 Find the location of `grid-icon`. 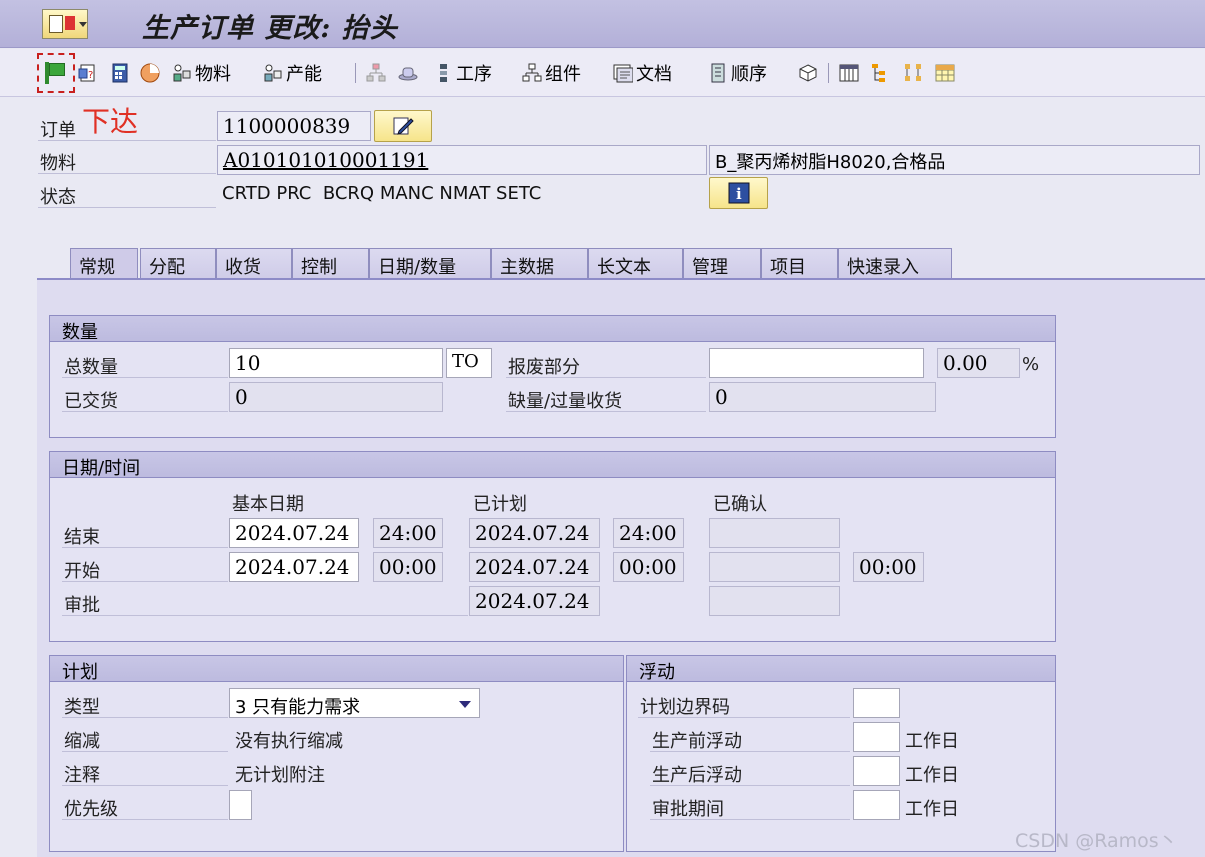

grid-icon is located at coordinates (945, 73).